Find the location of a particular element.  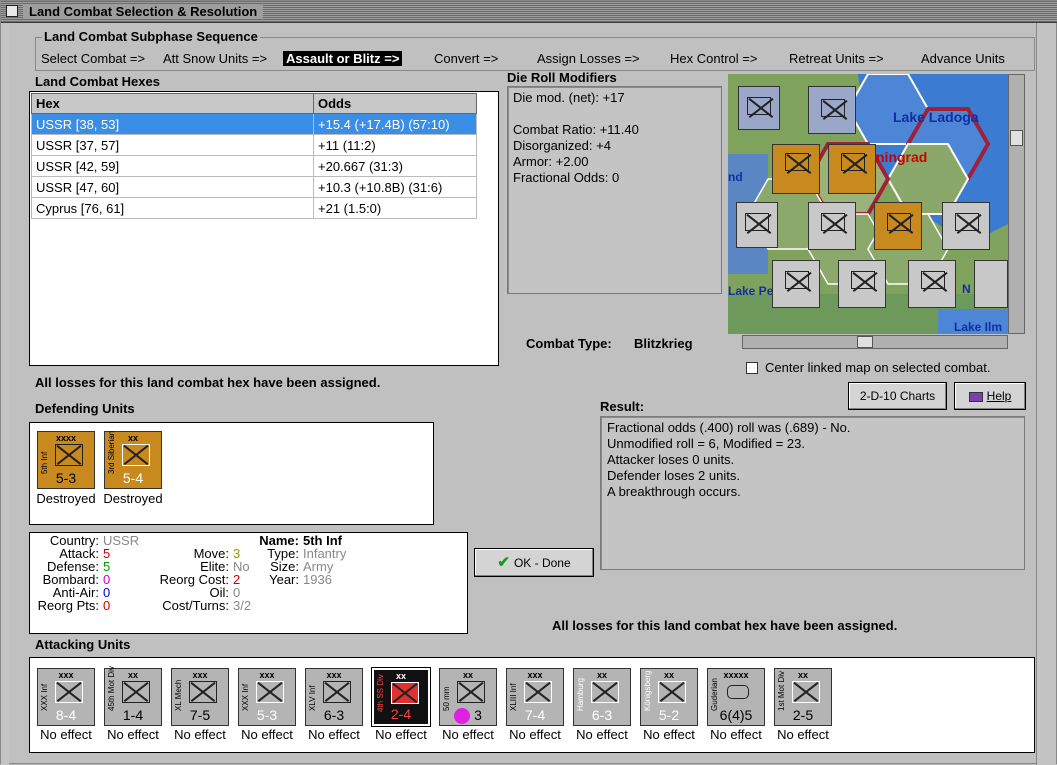

attacking-unit-counter: xxx XLV Inf 6-3 is located at coordinates (334, 697).